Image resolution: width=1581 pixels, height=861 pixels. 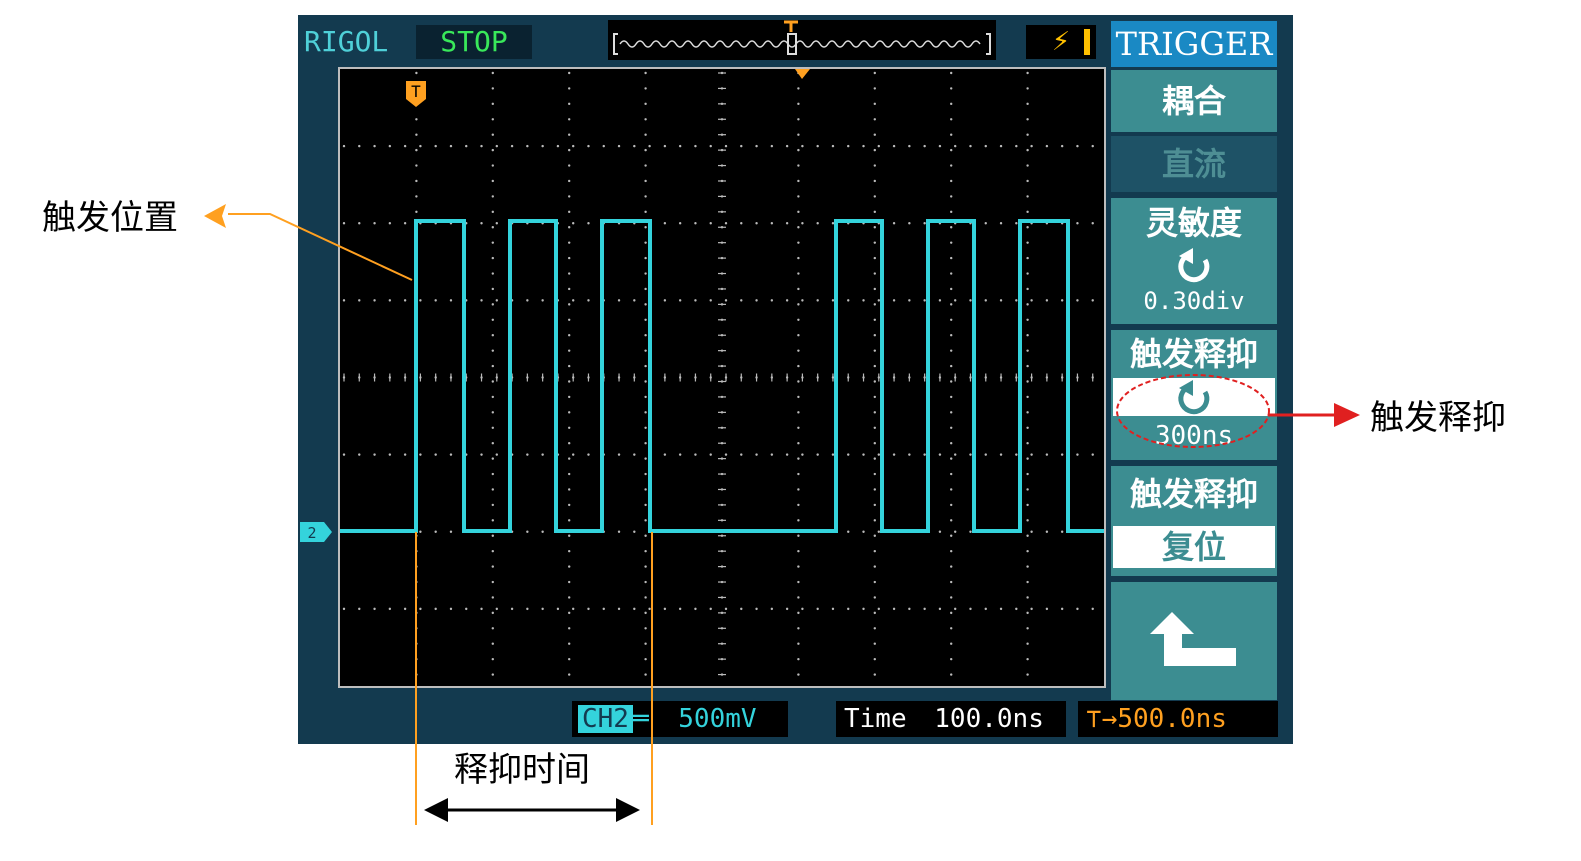 What do you see at coordinates (522, 770) in the screenshot?
I see `holdoff-time-annotation: 释抑时间` at bounding box center [522, 770].